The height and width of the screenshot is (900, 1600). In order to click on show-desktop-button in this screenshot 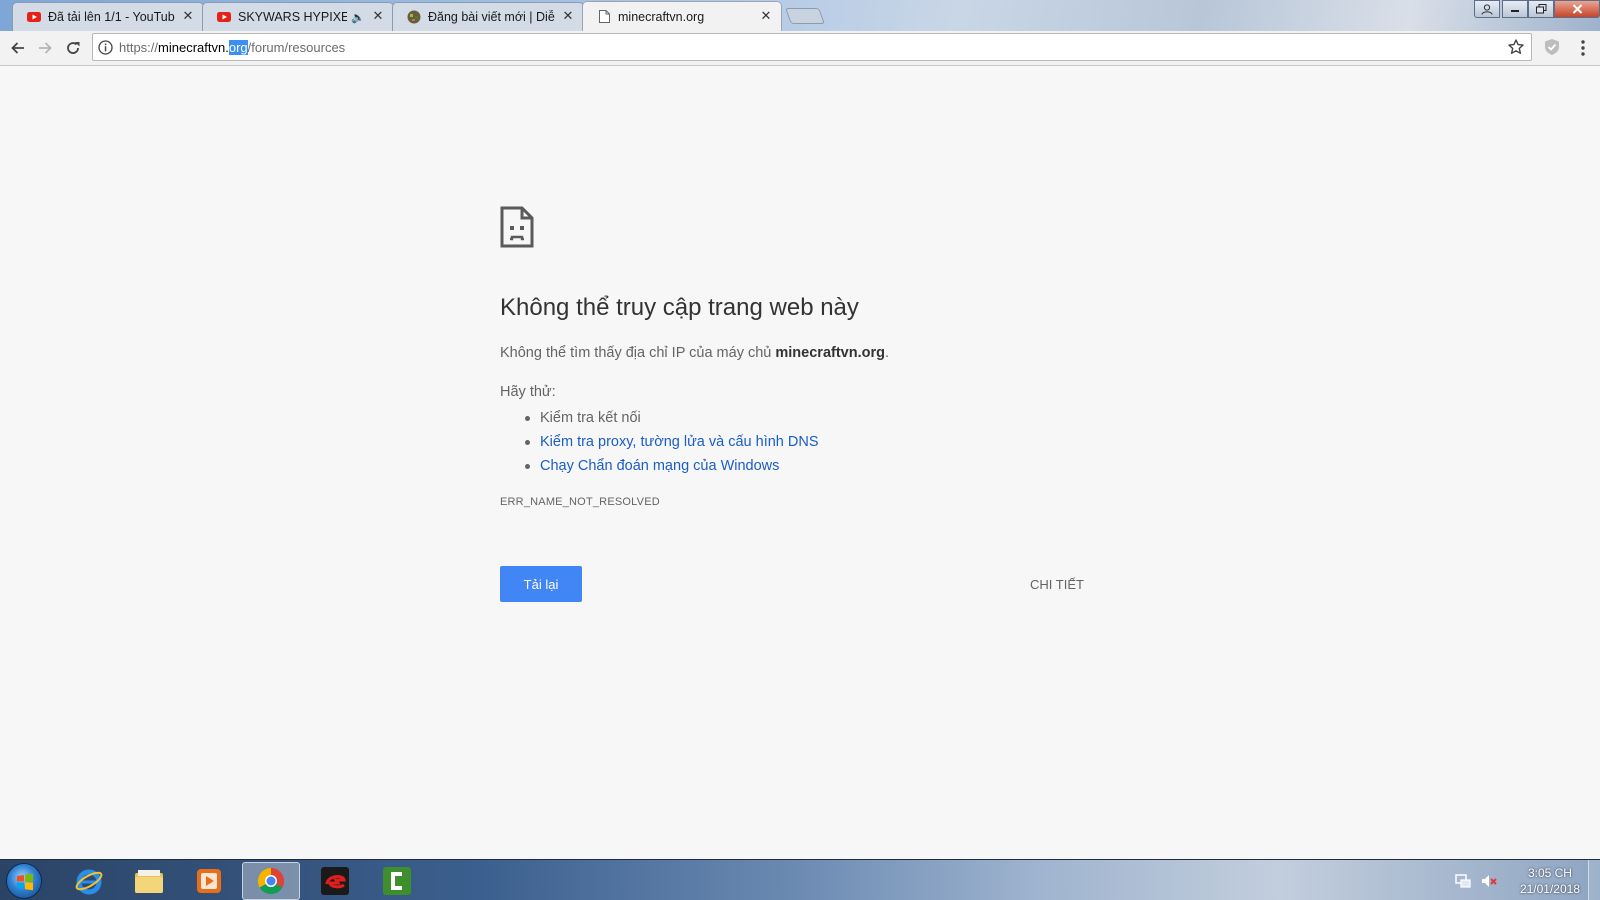, I will do `click(1594, 880)`.